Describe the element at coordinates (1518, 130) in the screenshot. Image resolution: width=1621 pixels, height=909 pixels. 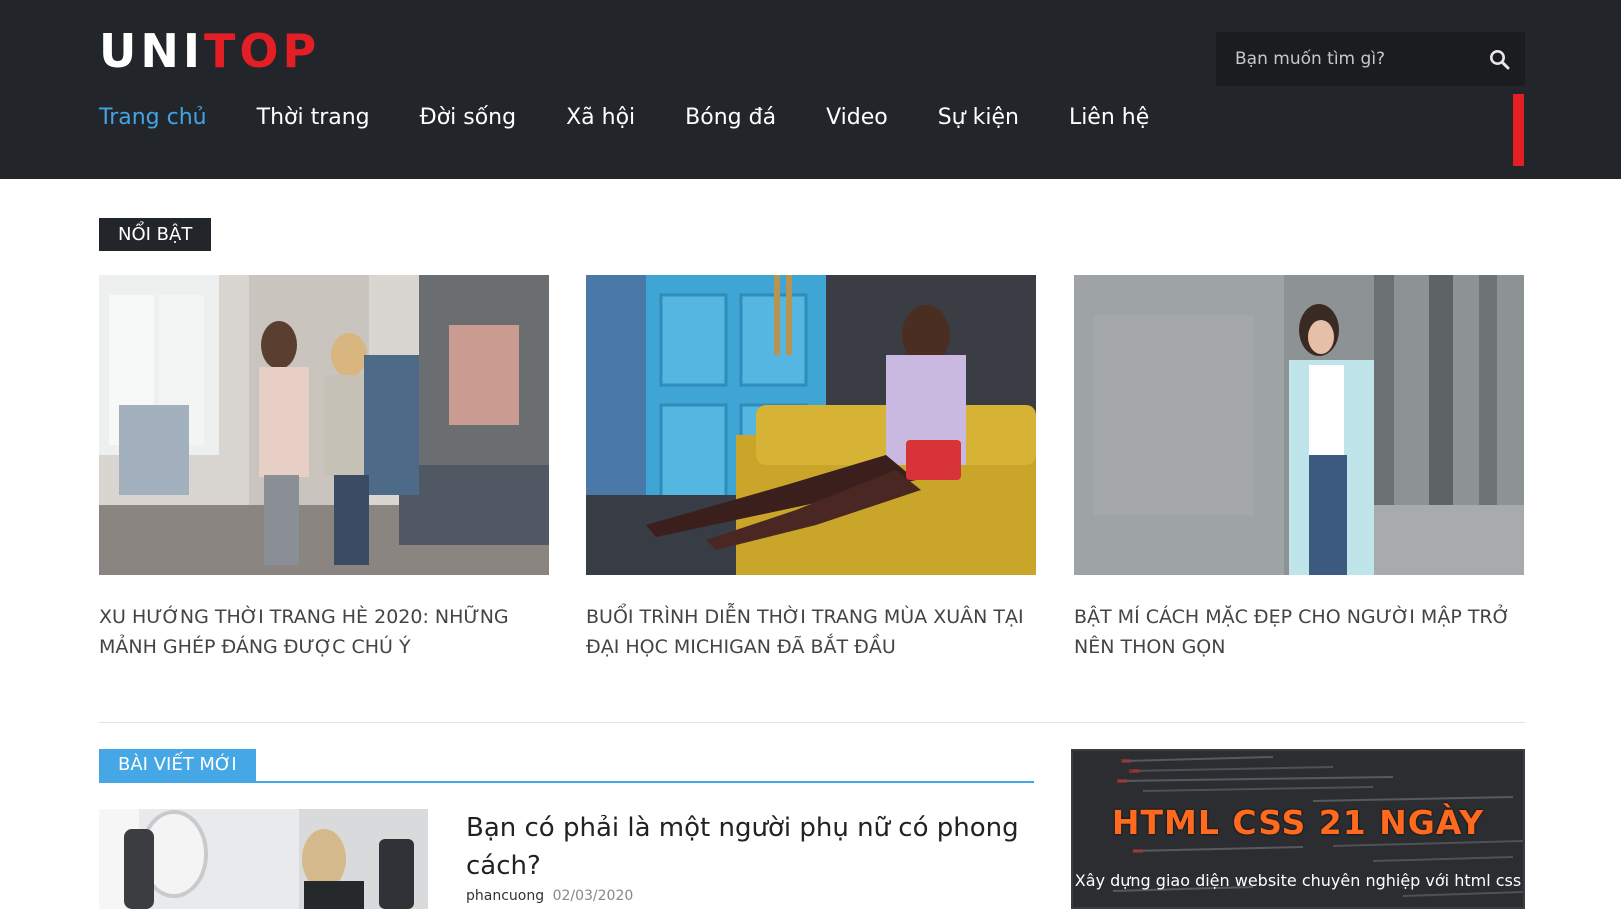
I see `header-accent-bar` at that location.